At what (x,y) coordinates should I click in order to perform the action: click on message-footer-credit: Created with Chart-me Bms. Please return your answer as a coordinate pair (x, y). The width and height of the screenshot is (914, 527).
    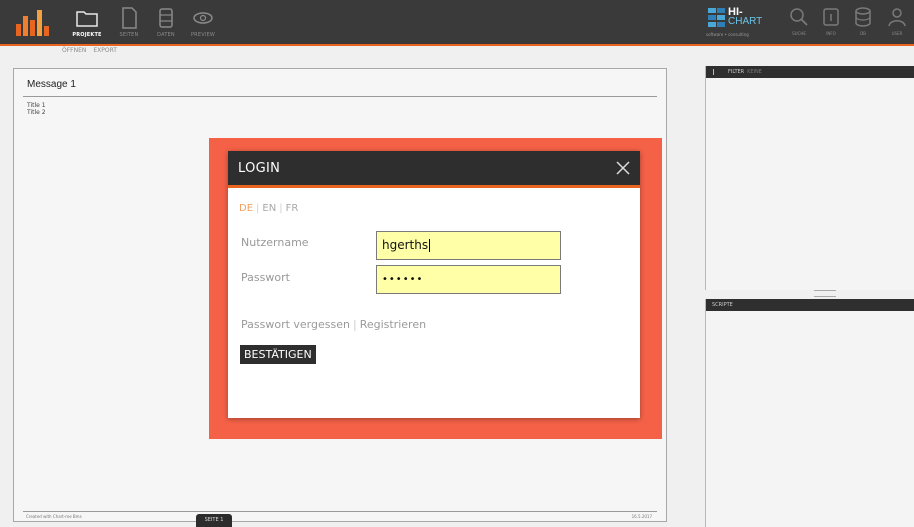
    Looking at the image, I should click on (54, 516).